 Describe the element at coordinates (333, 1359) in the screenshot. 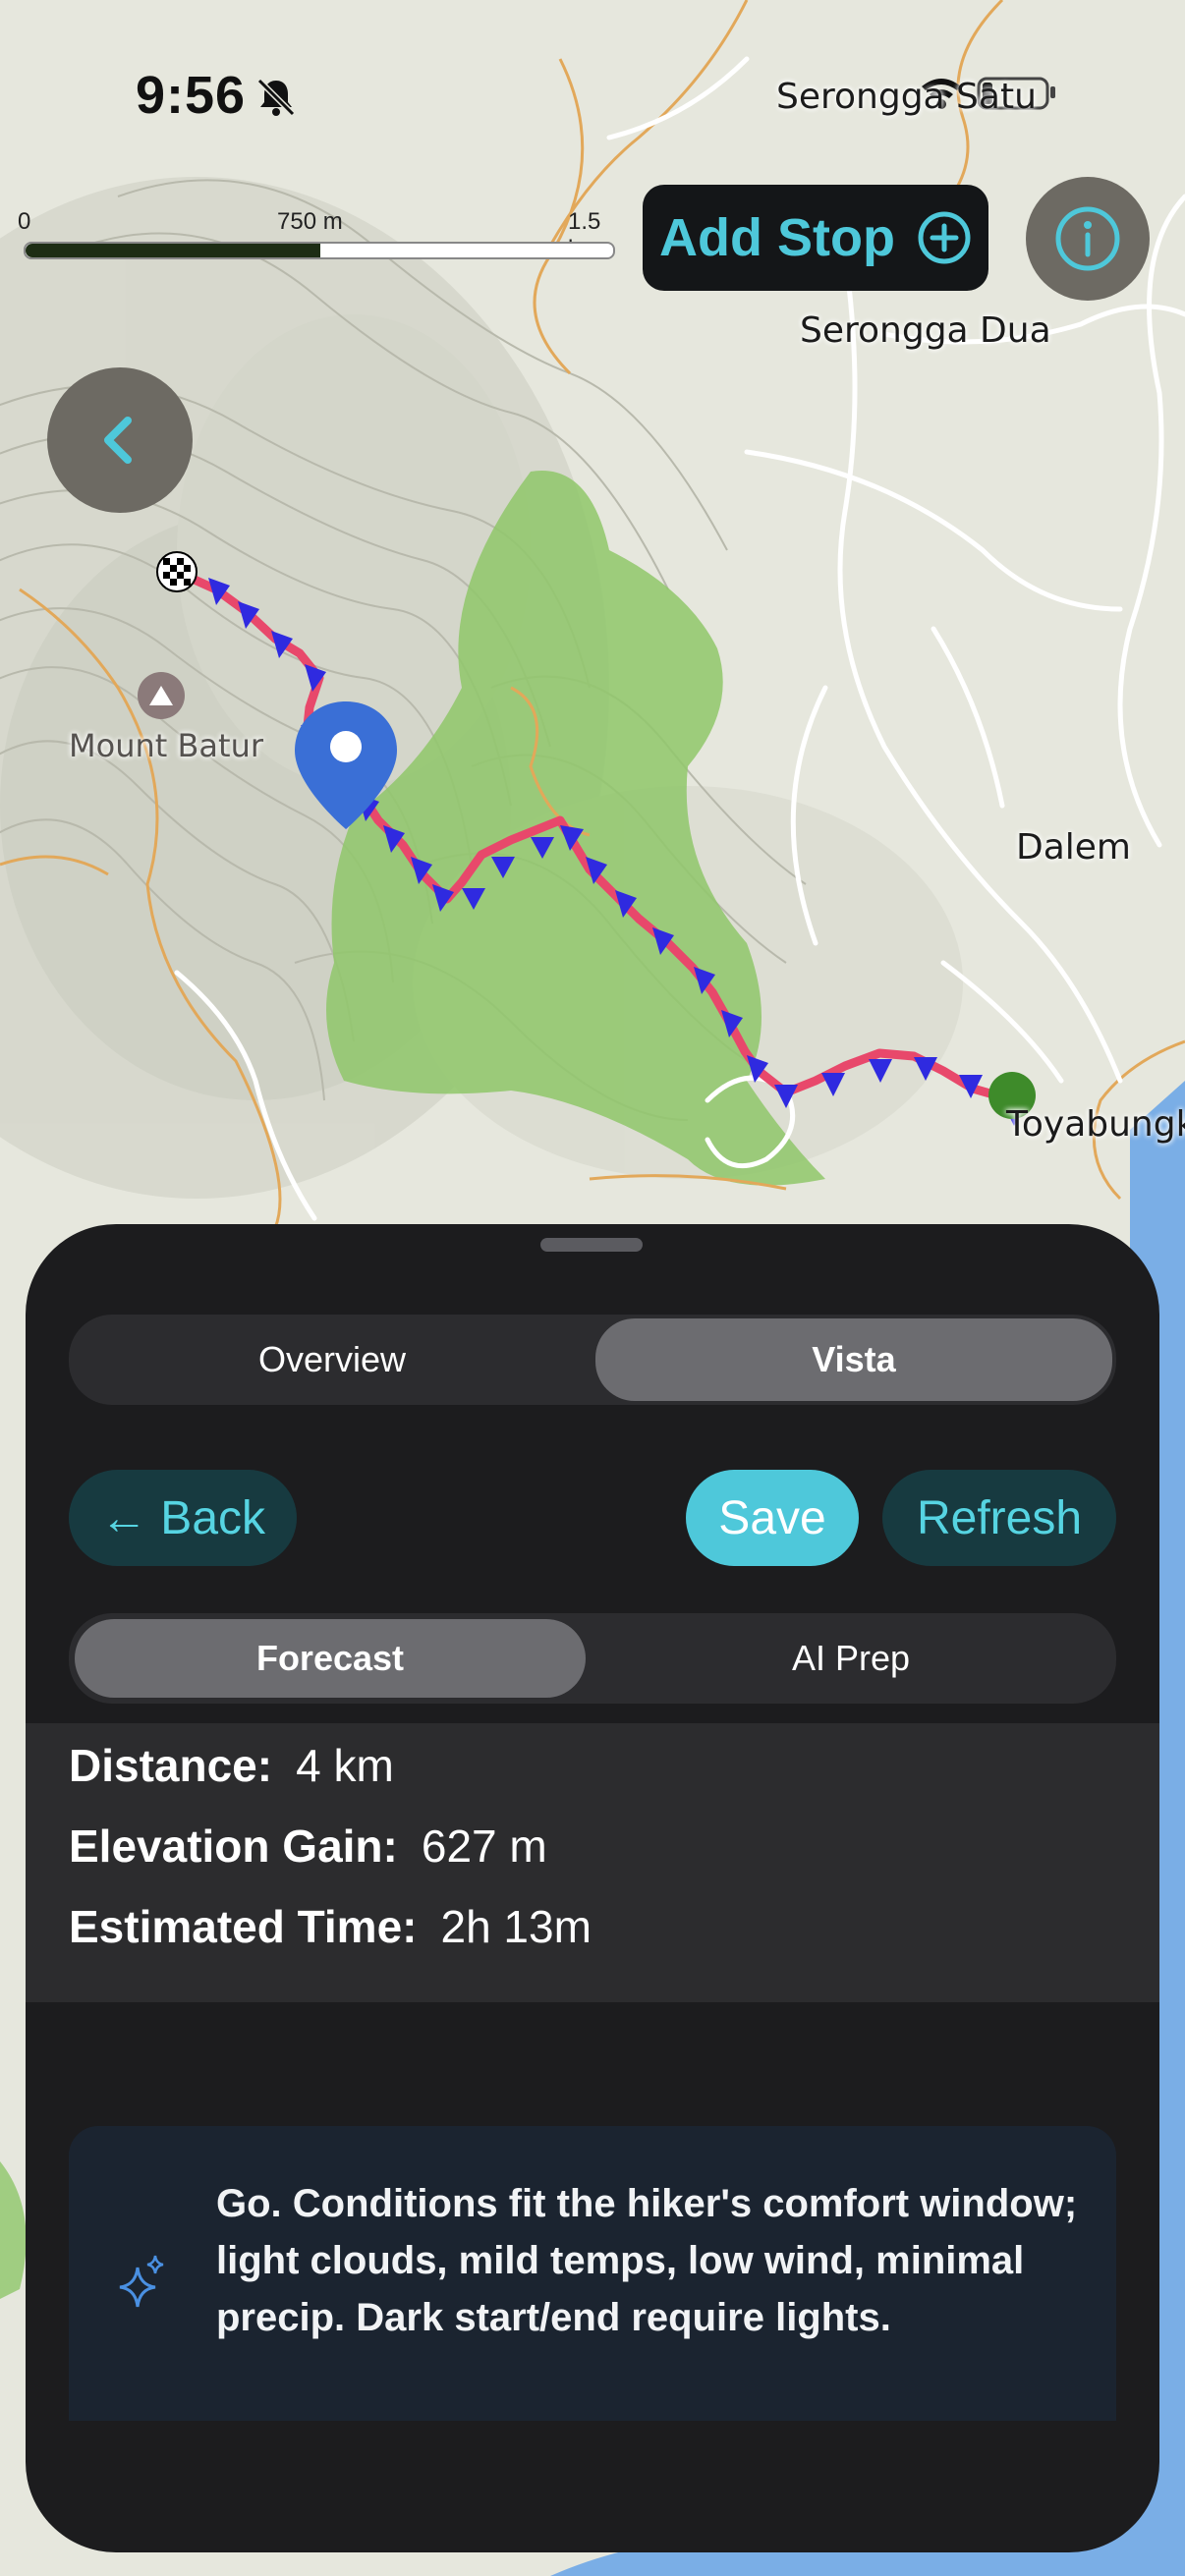

I see `tab-overview: Overview` at that location.